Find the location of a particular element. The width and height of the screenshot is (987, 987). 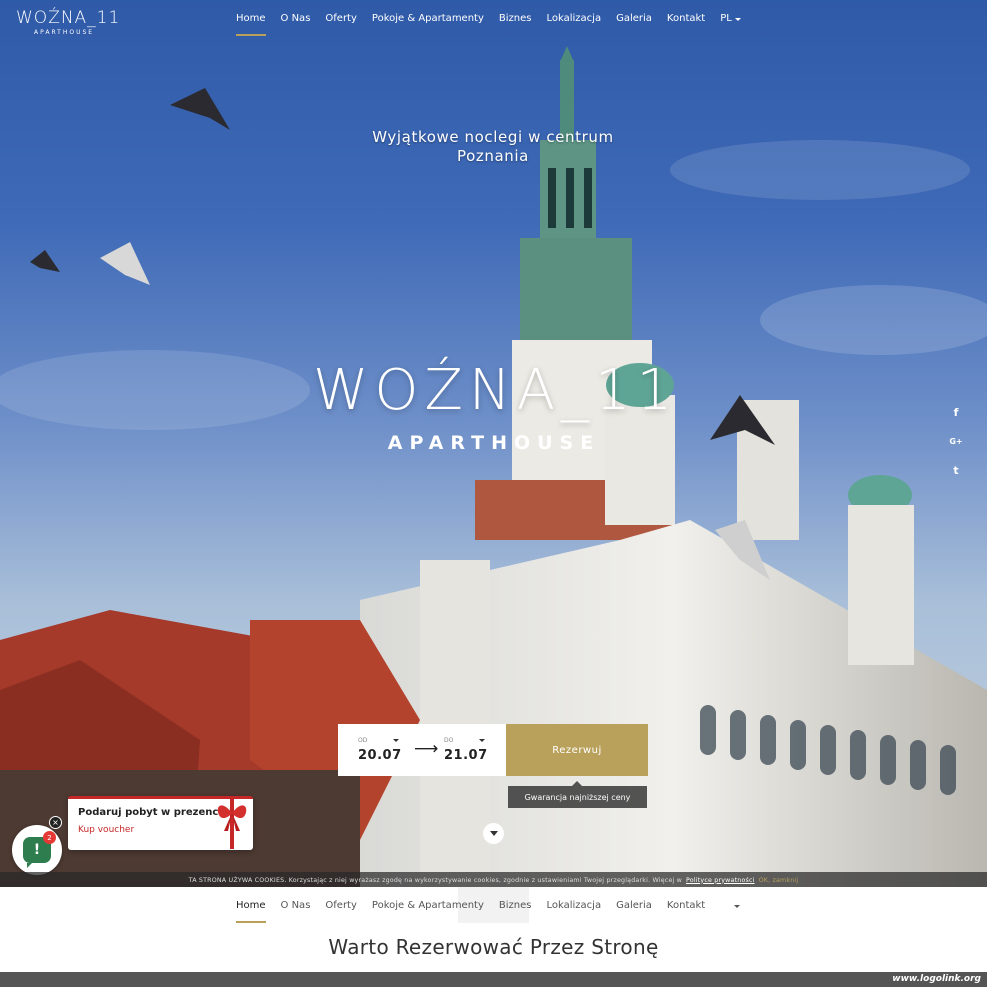

reserve-button: Rezerwuj is located at coordinates (577, 750).